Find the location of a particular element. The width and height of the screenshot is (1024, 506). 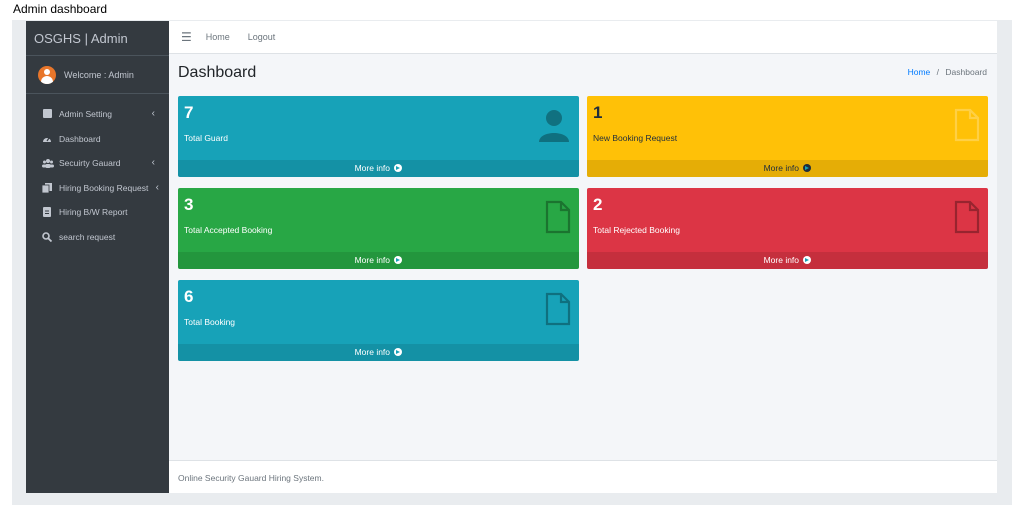

sidebar-item-label: Admin Setting is located at coordinates (85, 114).